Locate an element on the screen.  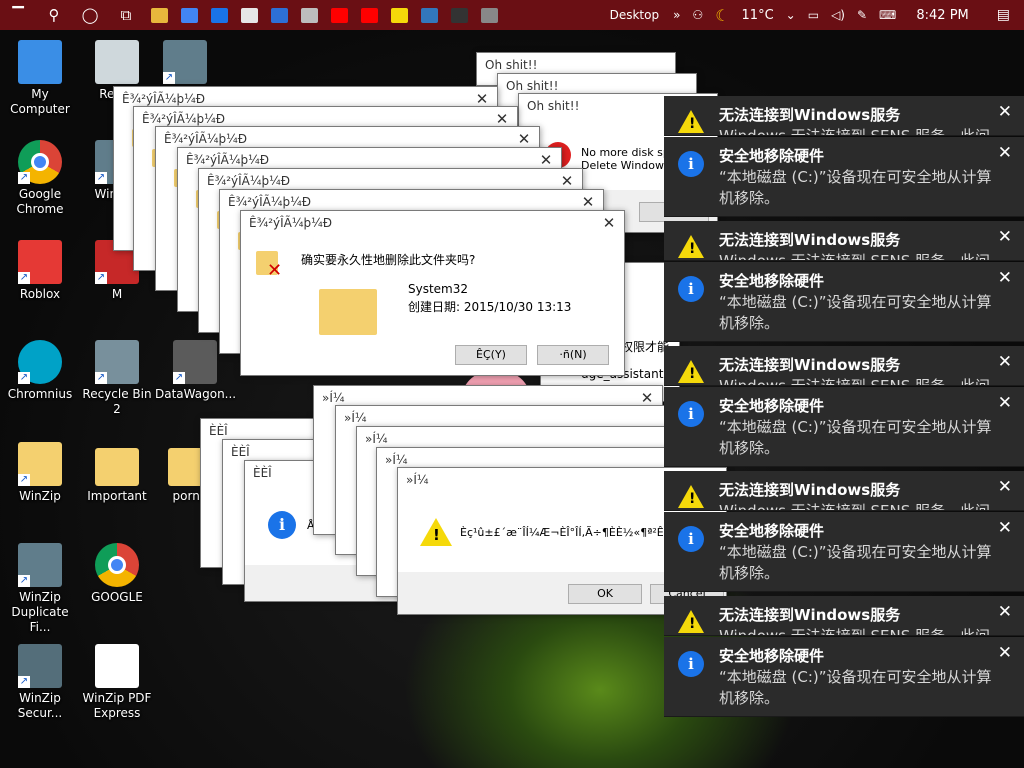
ohshit-line1: No more disk sp is located at coordinates (625, 152).